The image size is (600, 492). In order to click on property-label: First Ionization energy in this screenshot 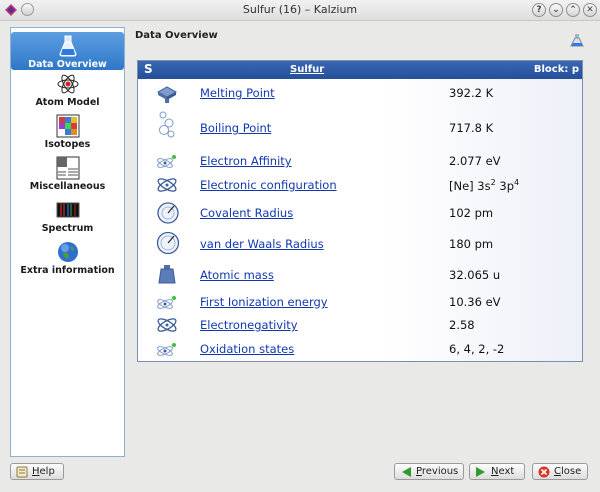, I will do `click(264, 302)`.